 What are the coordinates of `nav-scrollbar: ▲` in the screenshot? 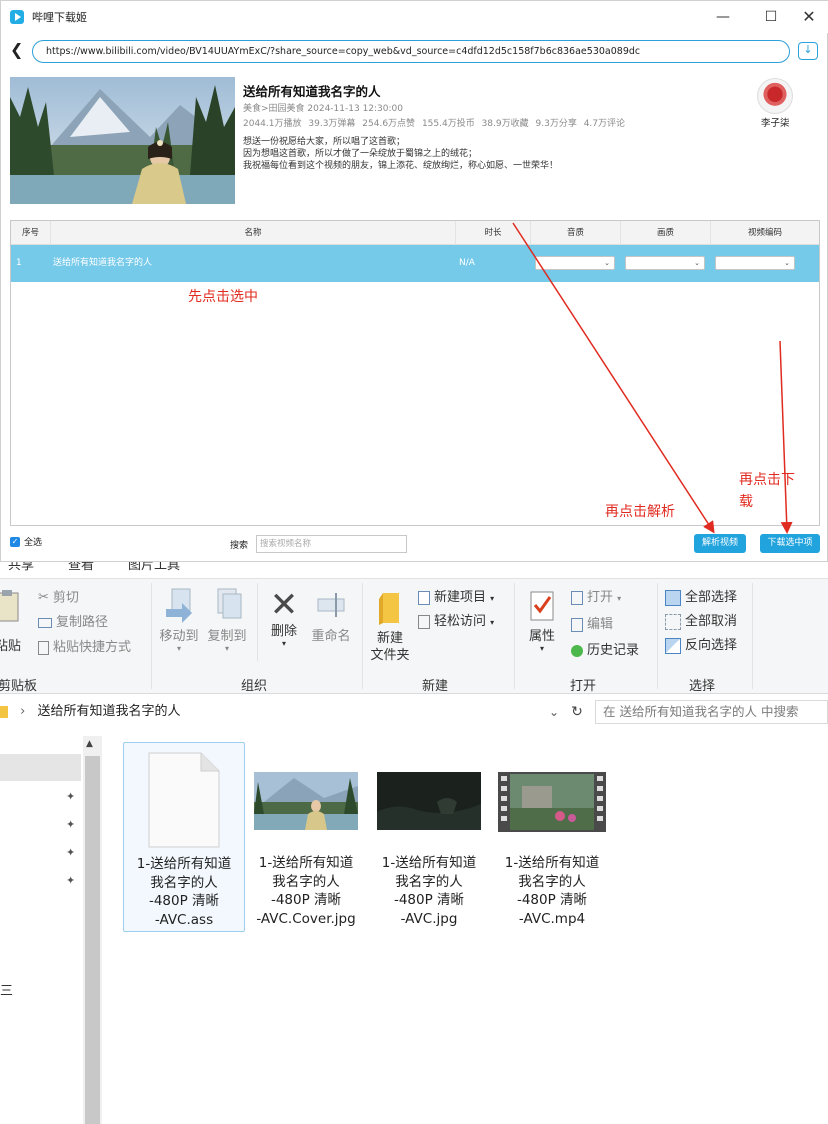 It's located at (92, 930).